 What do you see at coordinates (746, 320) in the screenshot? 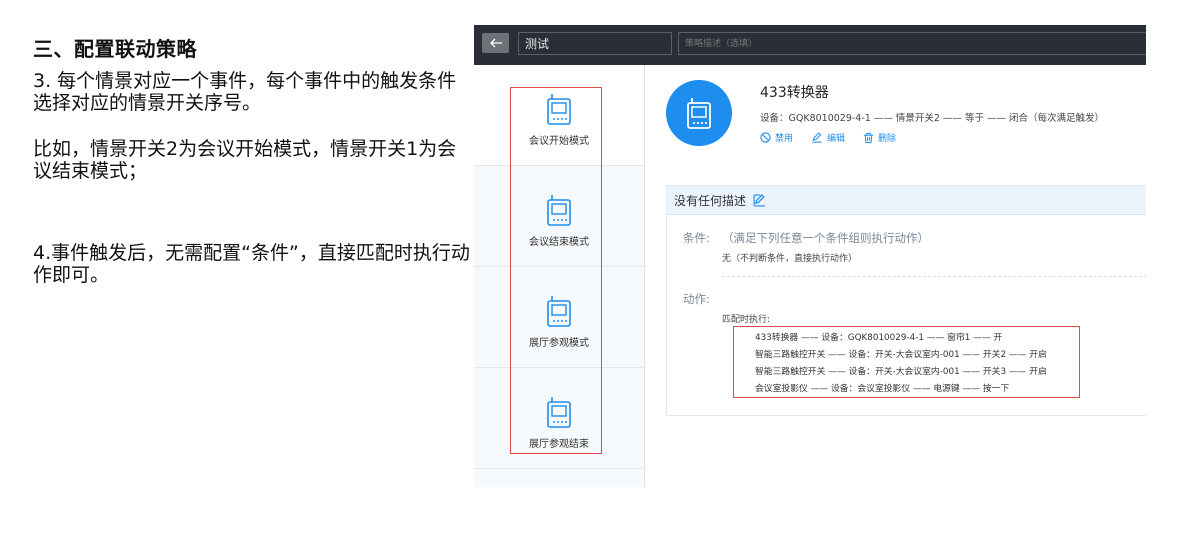
I see `match-label: 匹配时执行:` at bounding box center [746, 320].